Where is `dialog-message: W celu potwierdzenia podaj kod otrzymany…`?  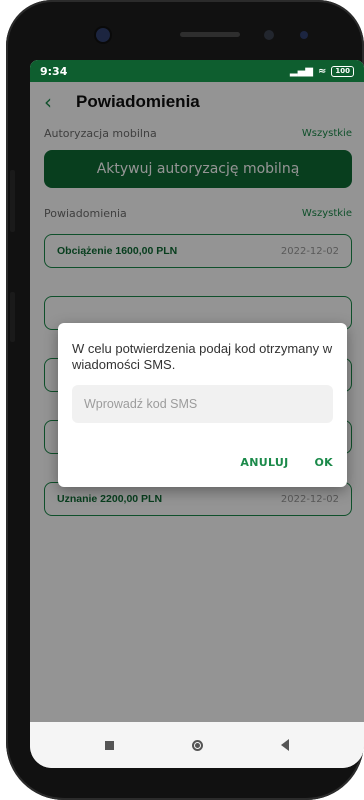
dialog-message: W celu potwierdzenia podaj kod otrzymany… is located at coordinates (202, 356).